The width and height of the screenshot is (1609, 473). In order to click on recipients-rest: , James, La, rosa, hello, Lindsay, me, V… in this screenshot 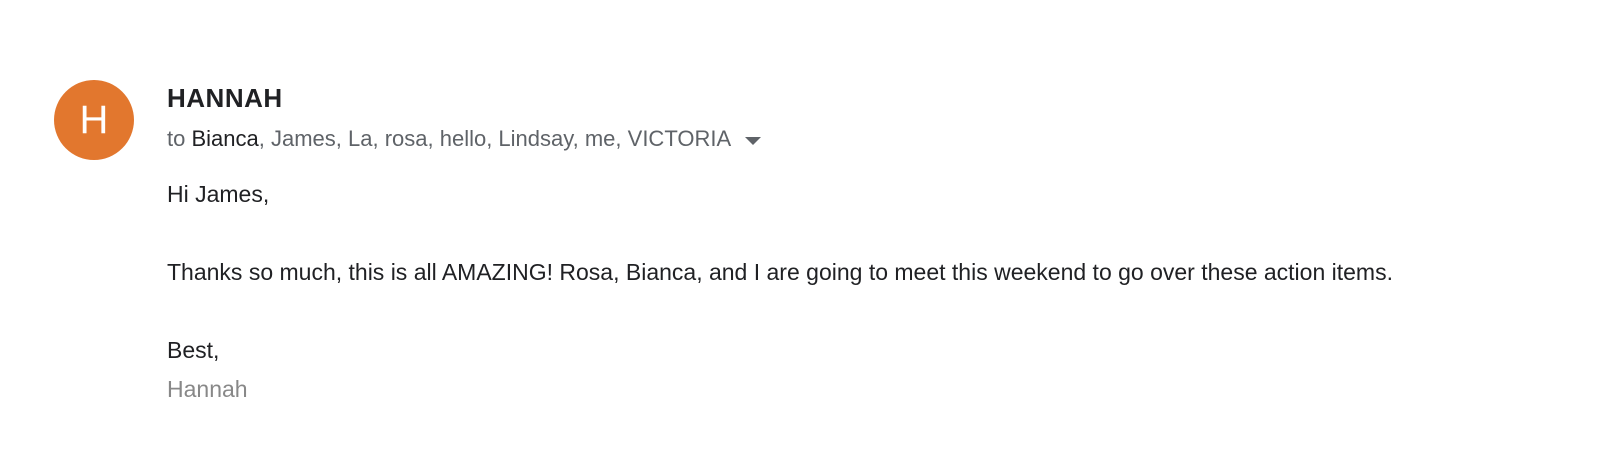, I will do `click(495, 138)`.